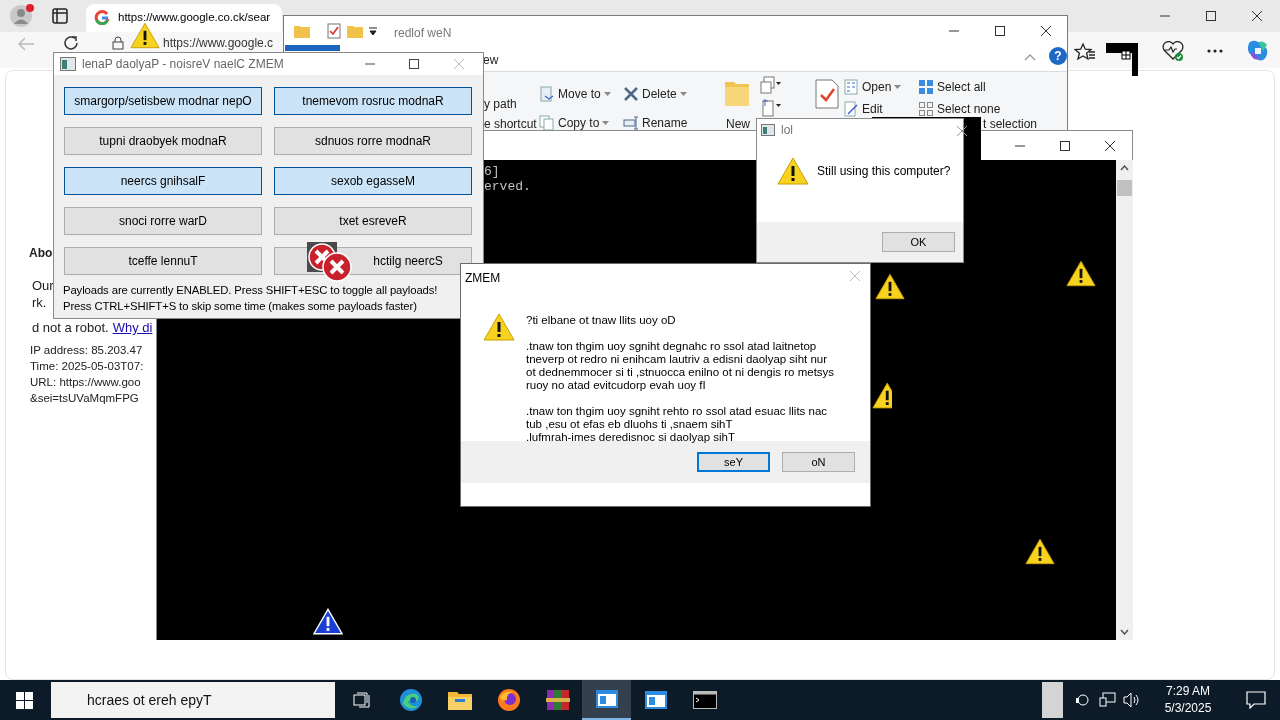 This screenshot has height=720, width=1280. What do you see at coordinates (1132, 700) in the screenshot?
I see `volume-icon` at bounding box center [1132, 700].